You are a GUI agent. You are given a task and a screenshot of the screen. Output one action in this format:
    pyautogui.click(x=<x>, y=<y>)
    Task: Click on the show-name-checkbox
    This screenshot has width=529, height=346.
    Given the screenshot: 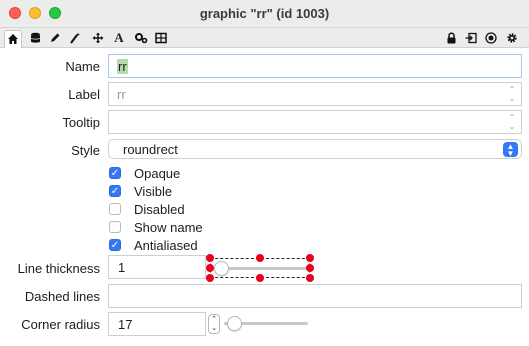 What is the action you would take?
    pyautogui.click(x=115, y=227)
    